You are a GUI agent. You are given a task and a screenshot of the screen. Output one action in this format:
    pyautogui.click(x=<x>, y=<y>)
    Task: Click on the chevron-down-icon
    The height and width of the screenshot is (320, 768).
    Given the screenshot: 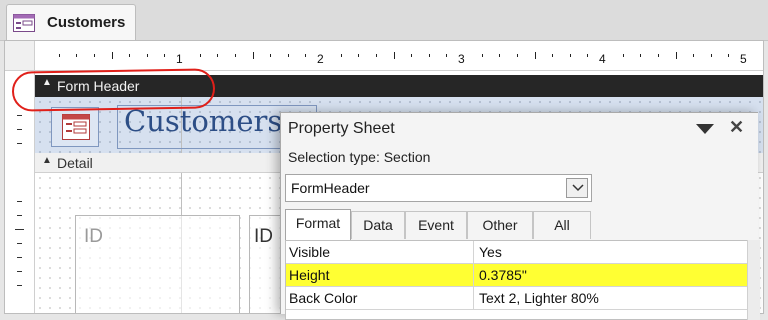 What is the action you would take?
    pyautogui.click(x=578, y=188)
    